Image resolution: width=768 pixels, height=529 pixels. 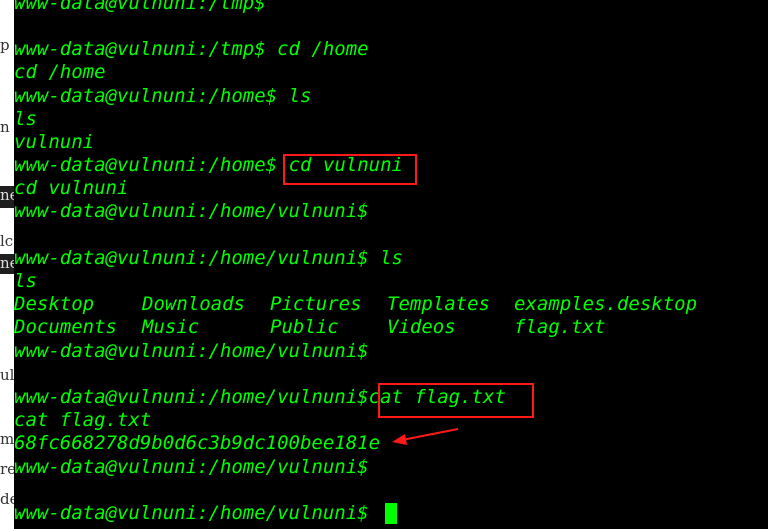 I want to click on listing-entry: Music, so click(x=171, y=327).